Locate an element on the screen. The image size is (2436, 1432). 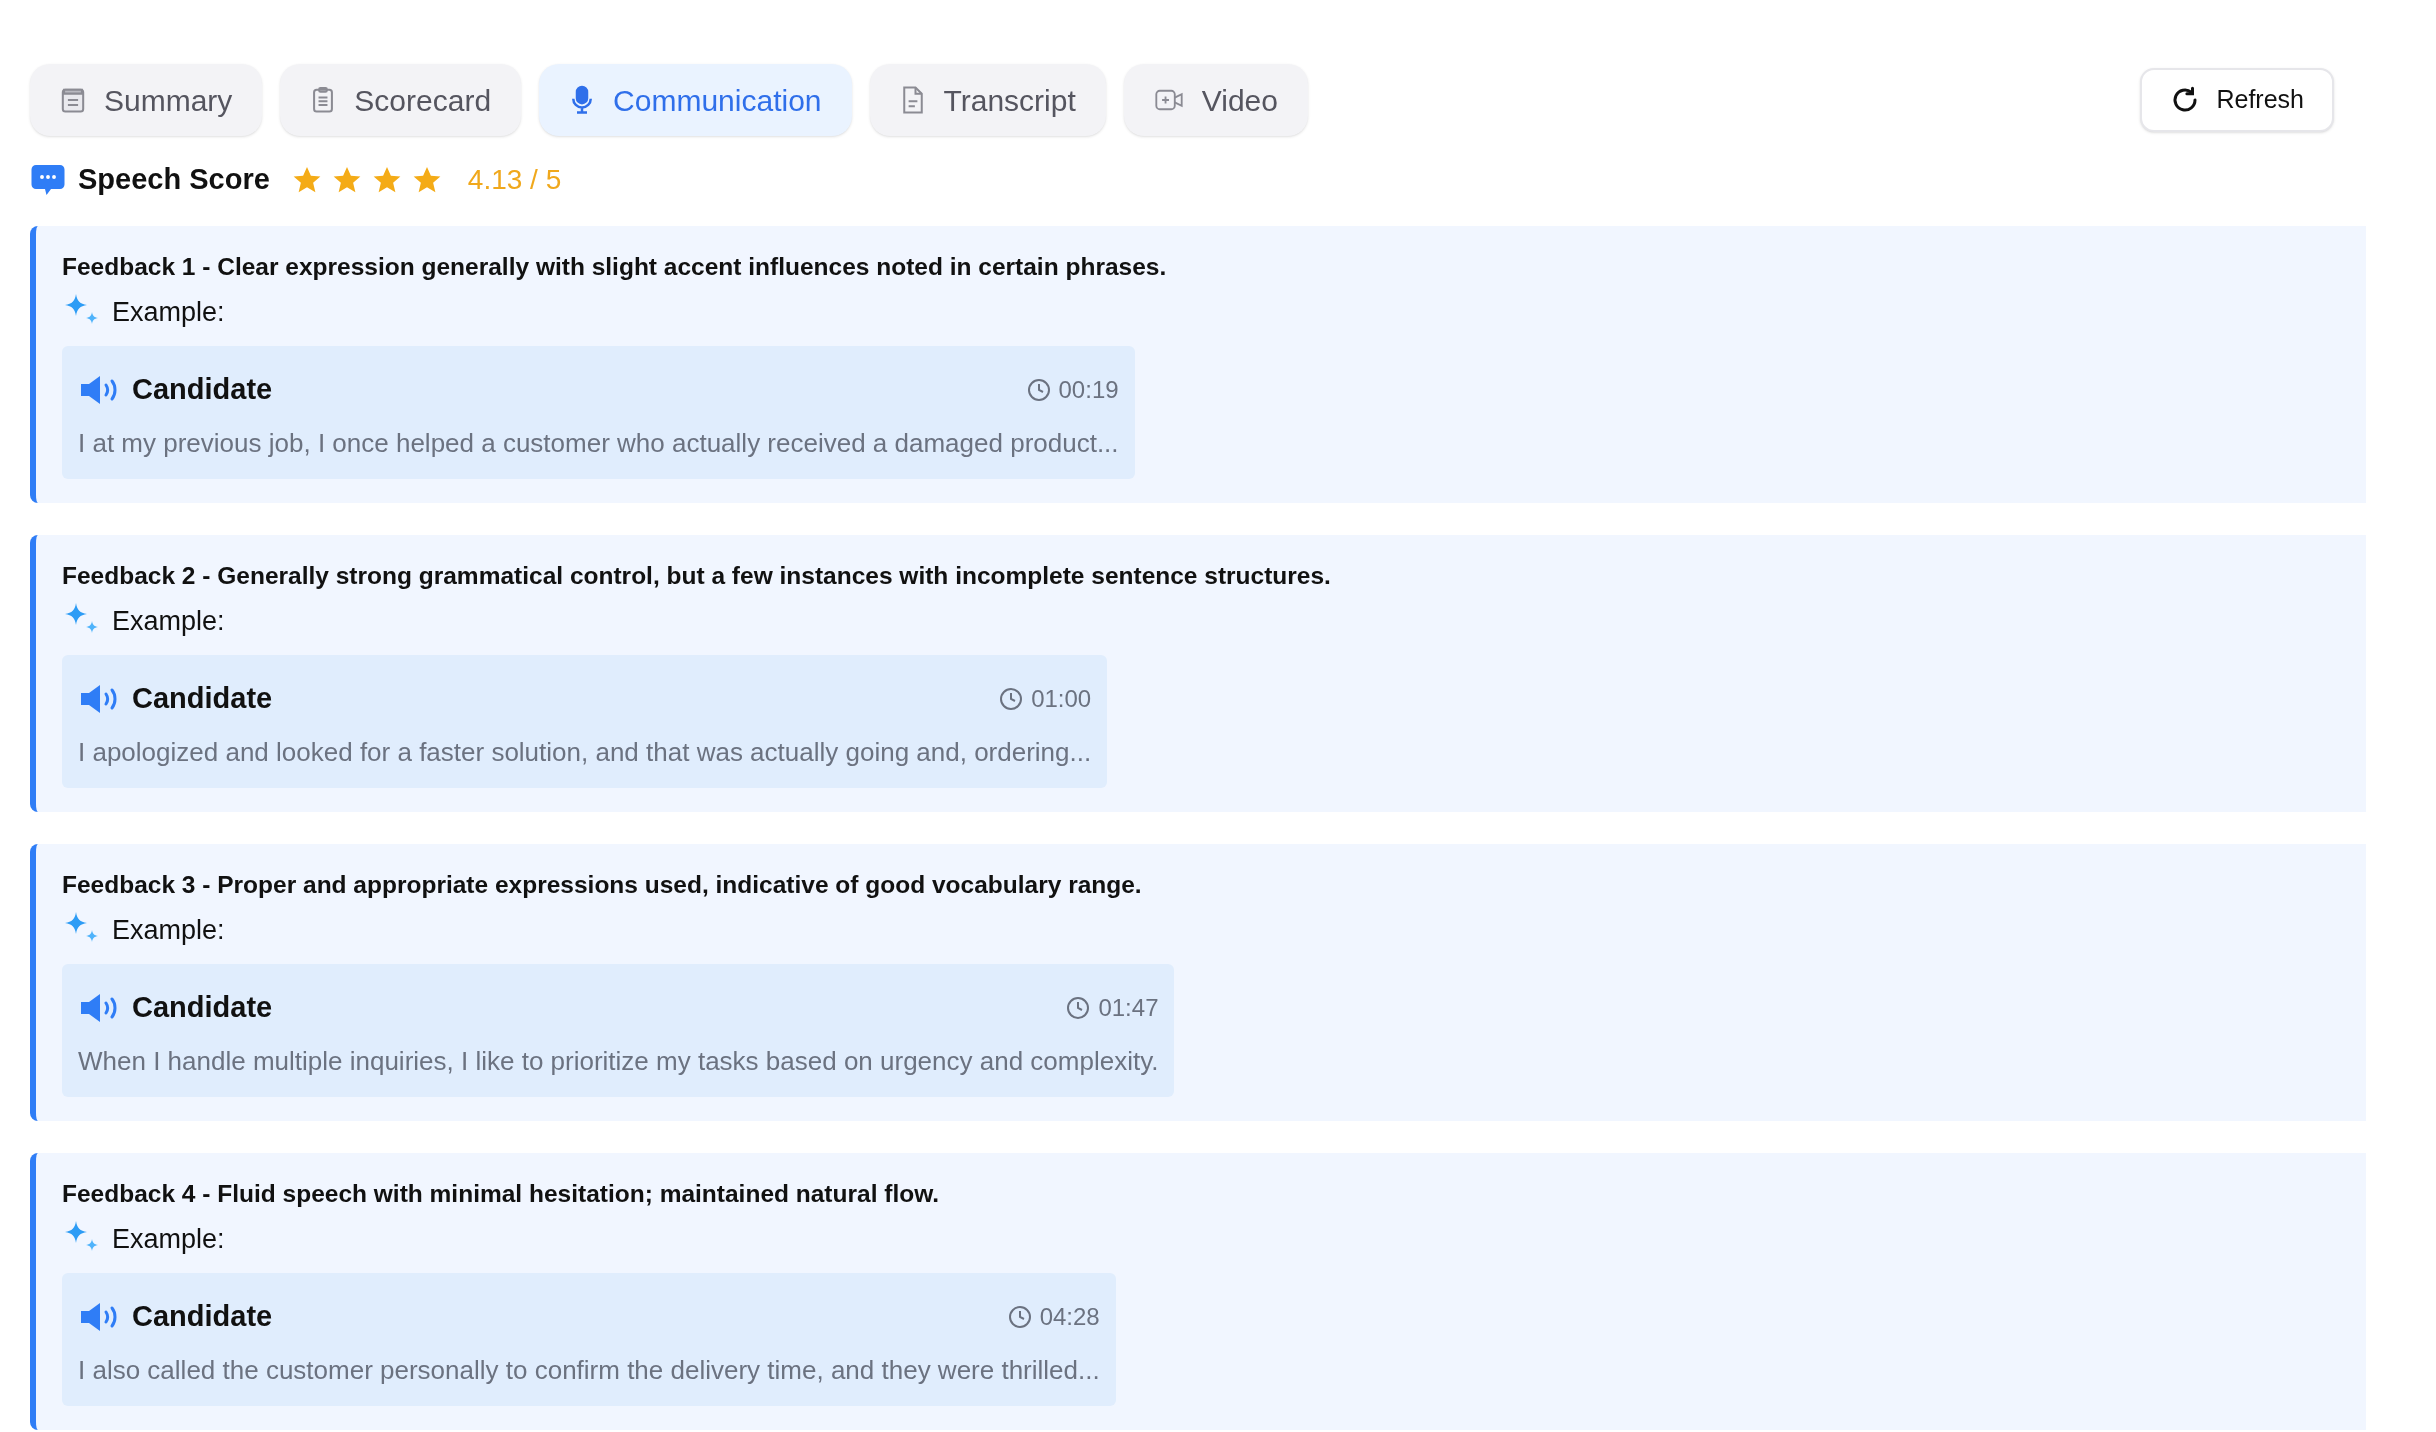
quote-text: When I handle multiple inquiries, I like to prioritize my tasks based on urgency and complexity. is located at coordinates (618, 1061).